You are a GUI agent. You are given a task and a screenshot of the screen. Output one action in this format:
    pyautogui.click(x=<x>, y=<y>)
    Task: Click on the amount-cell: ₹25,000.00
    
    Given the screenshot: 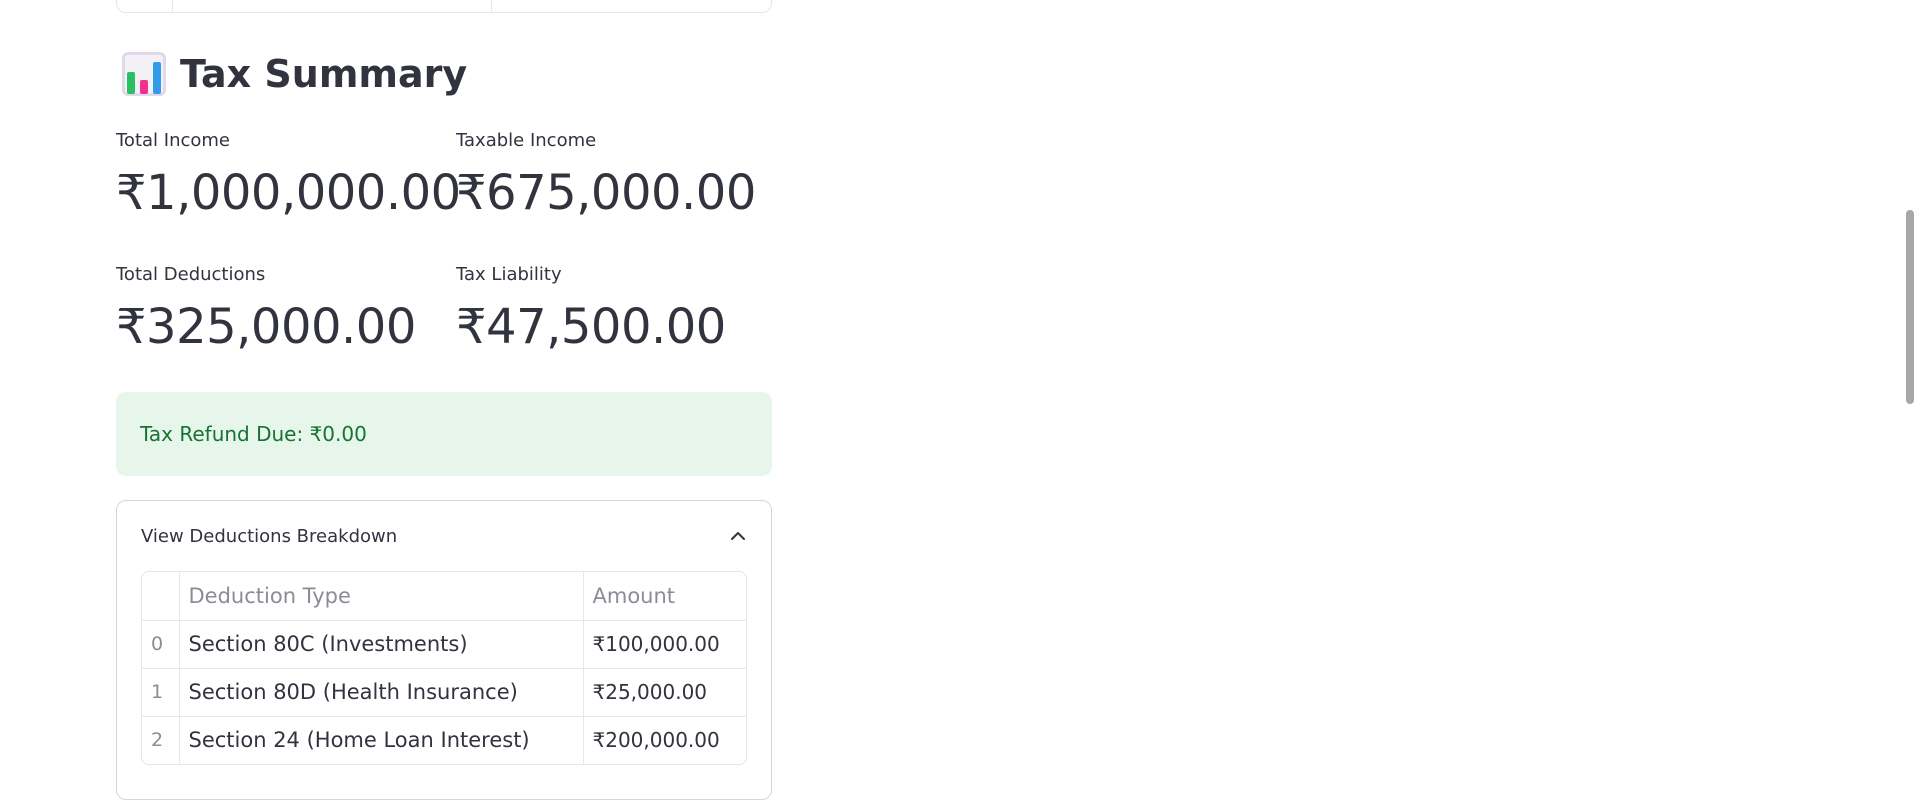 What is the action you would take?
    pyautogui.click(x=664, y=692)
    